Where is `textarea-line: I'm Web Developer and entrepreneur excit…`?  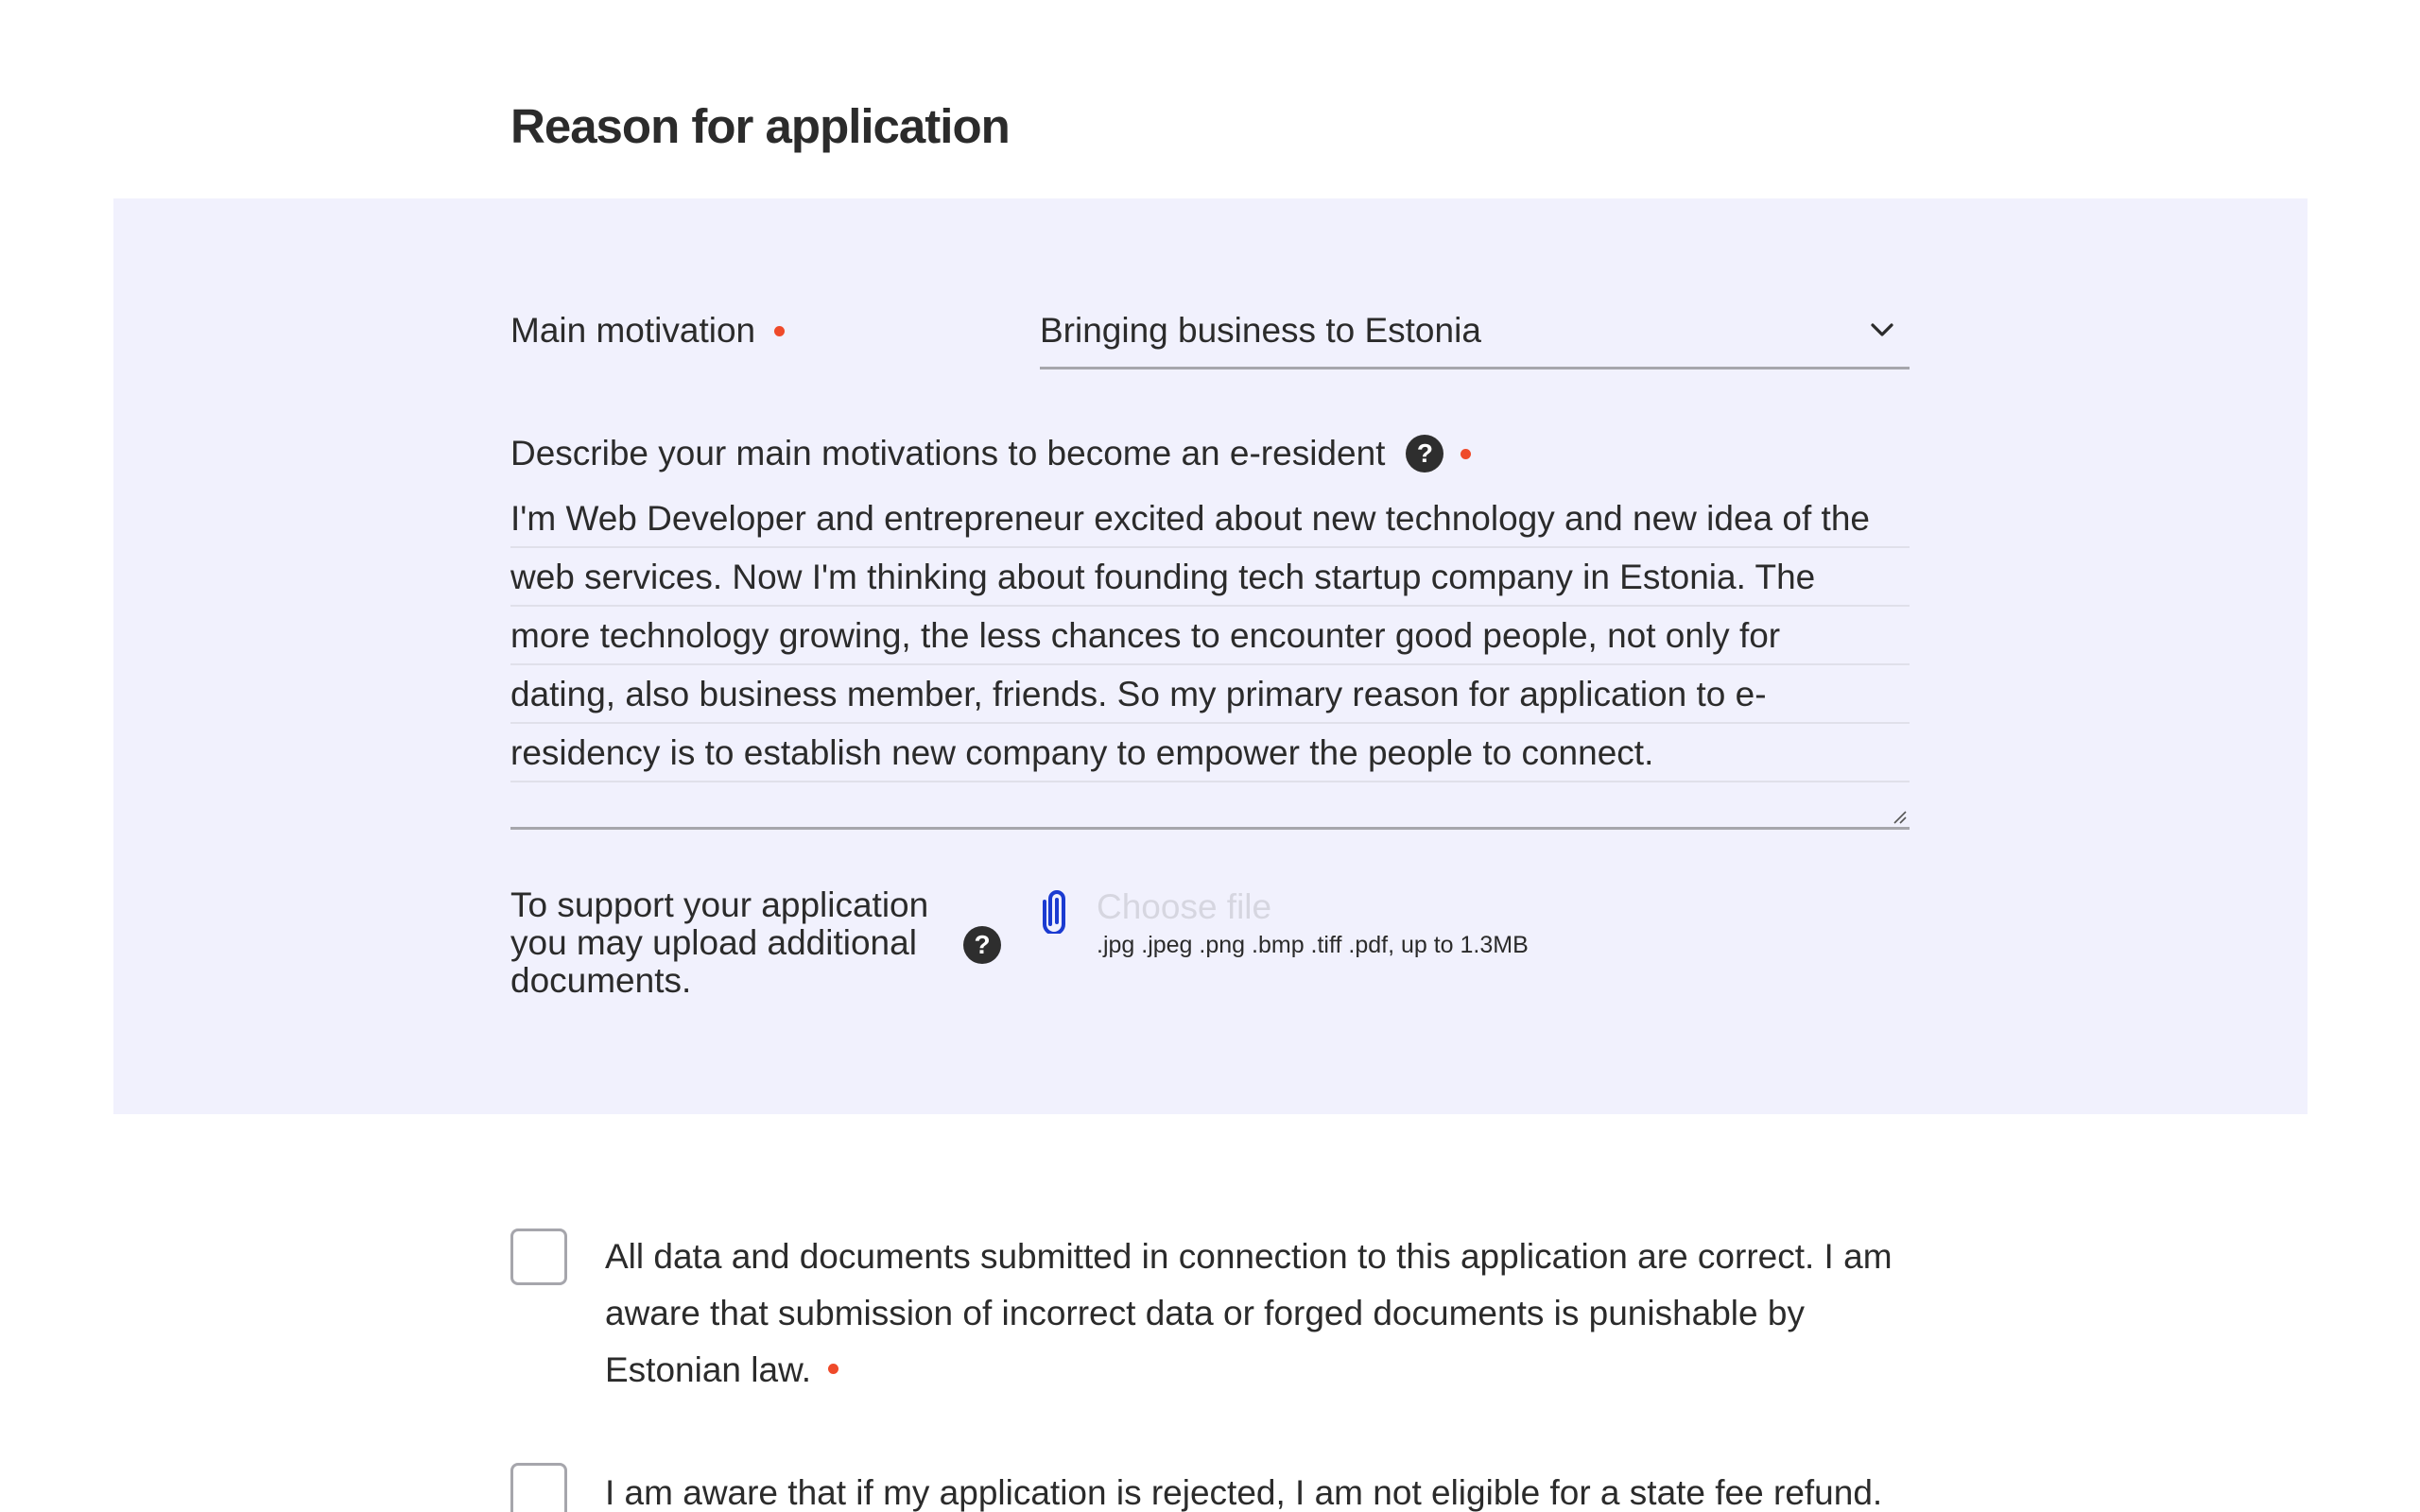 textarea-line: I'm Web Developer and entrepreneur excit… is located at coordinates (1210, 519).